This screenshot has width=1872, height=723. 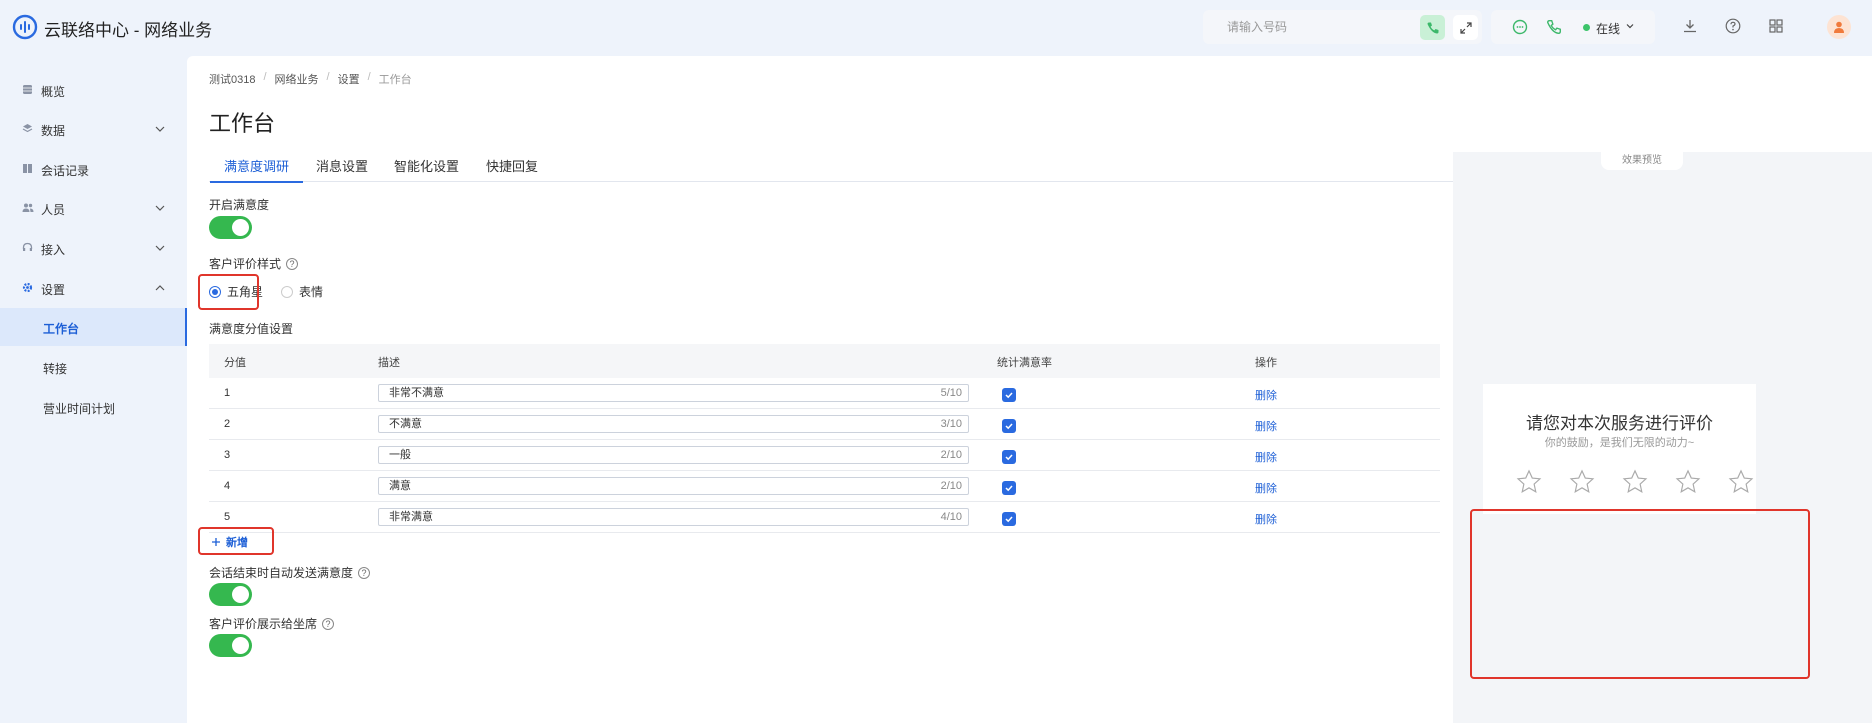 What do you see at coordinates (93, 327) in the screenshot?
I see `sidebar-item-workbench: 工作台` at bounding box center [93, 327].